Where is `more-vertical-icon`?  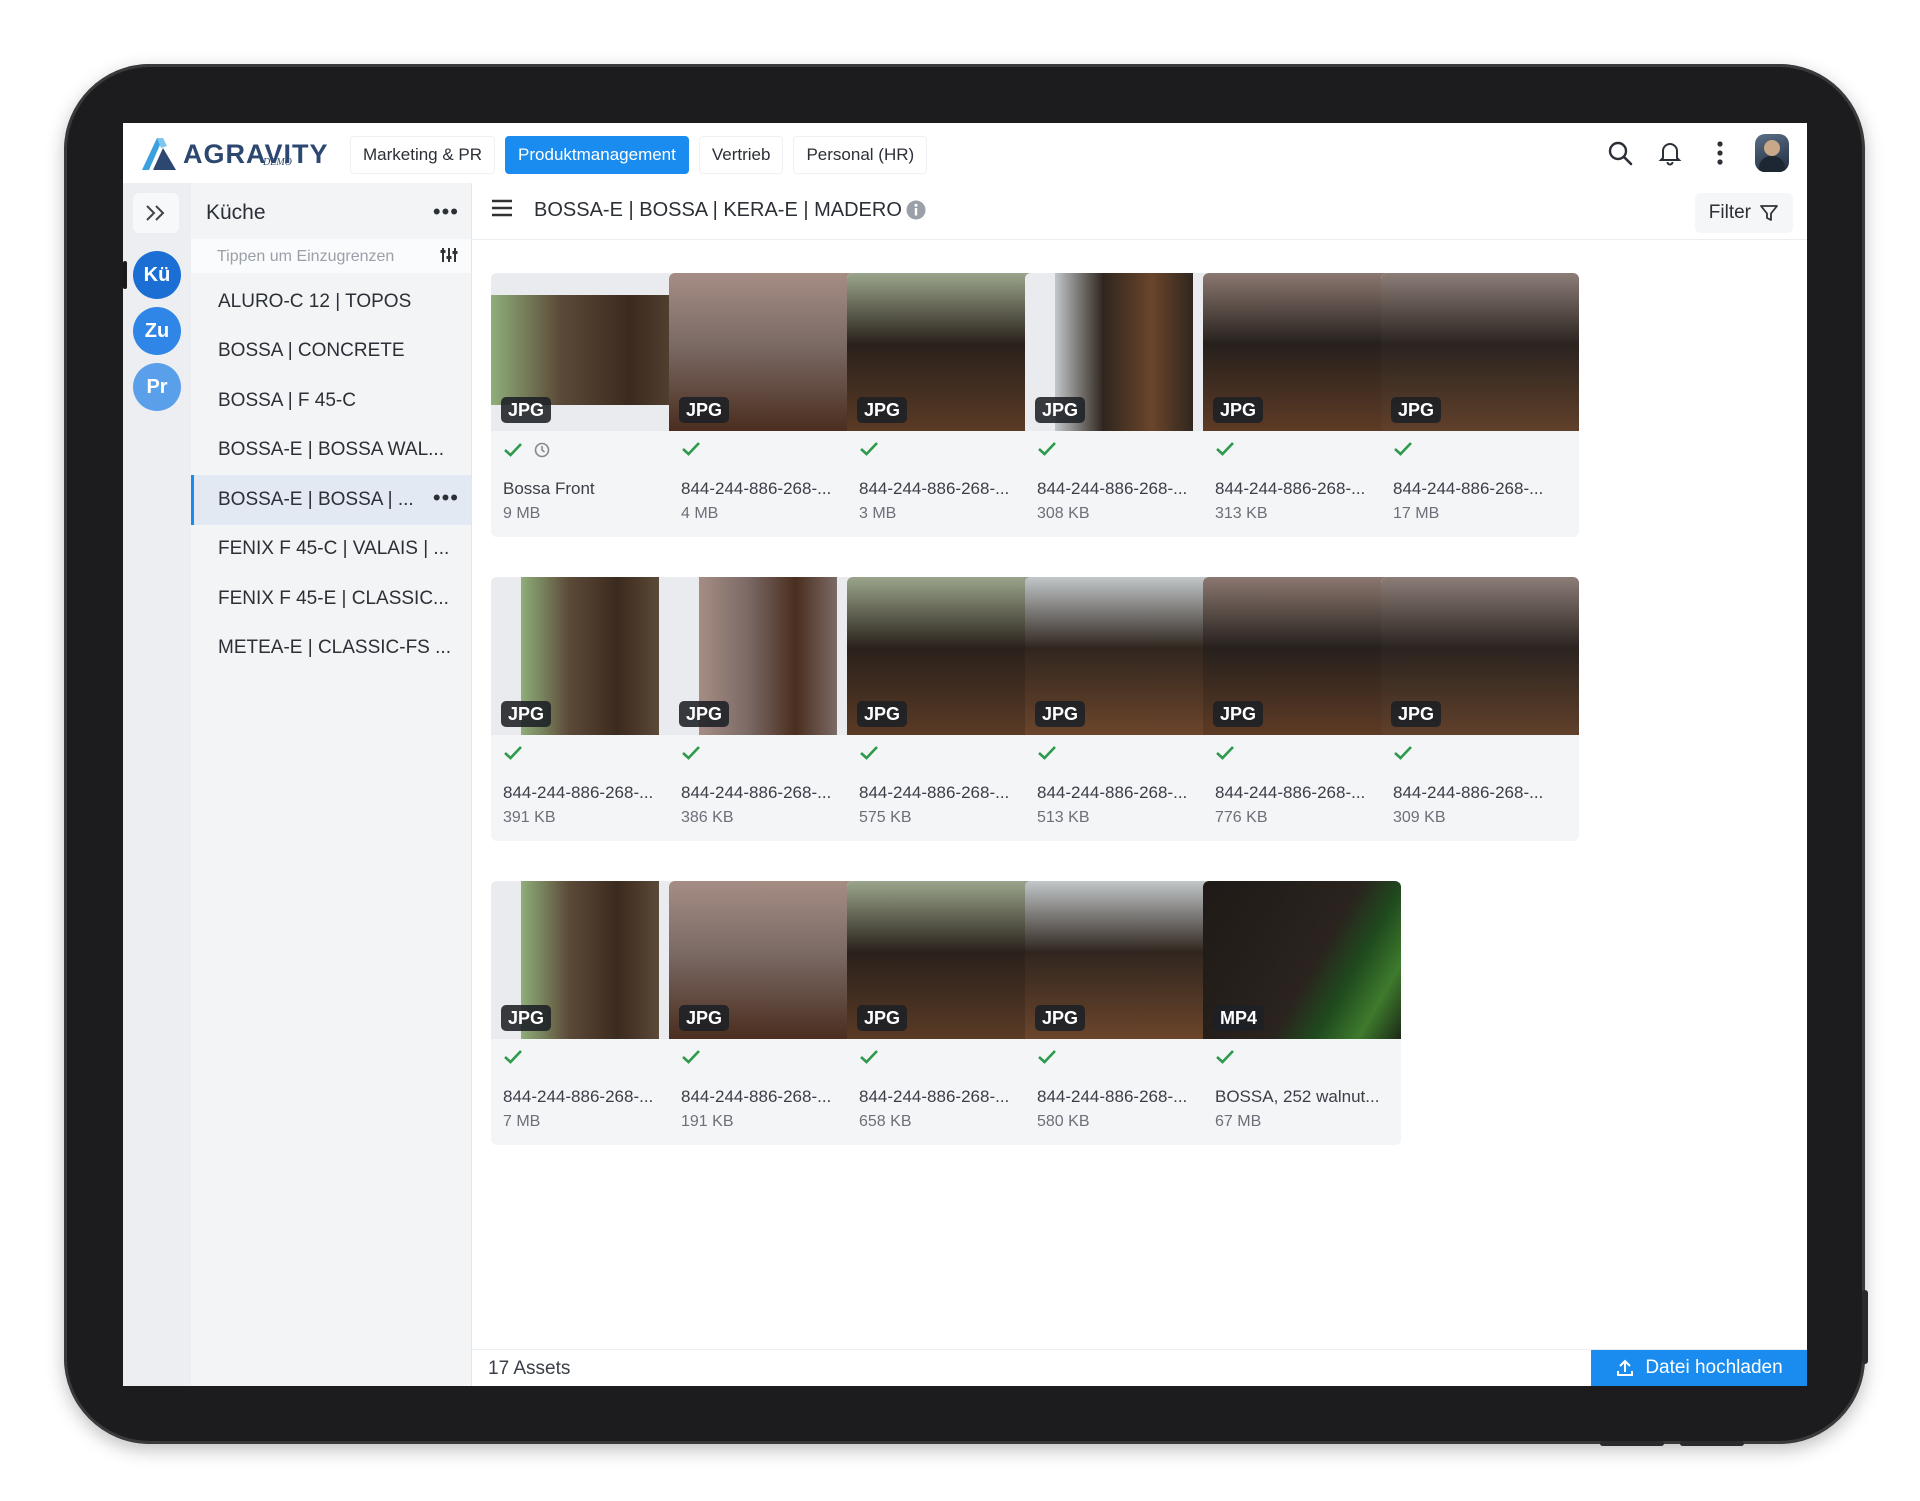
more-vertical-icon is located at coordinates (1720, 153).